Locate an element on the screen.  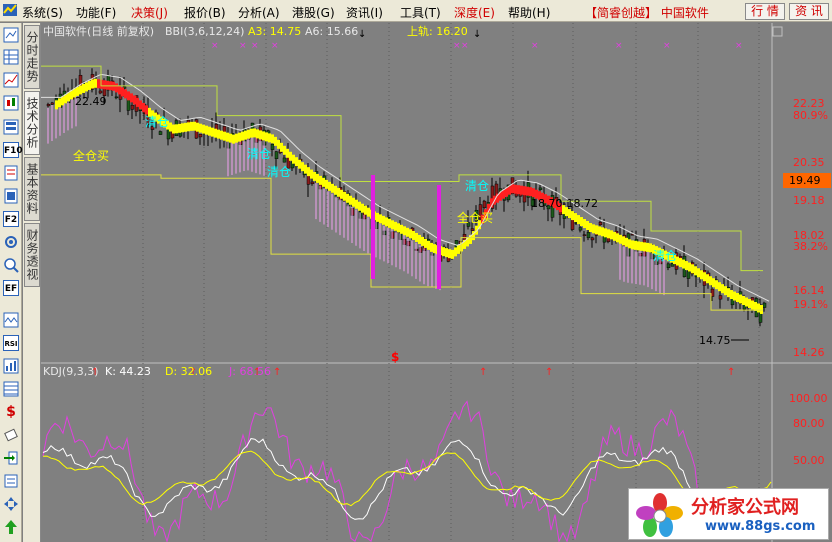
menu-system: 系统(S) is located at coordinates (42, 12).